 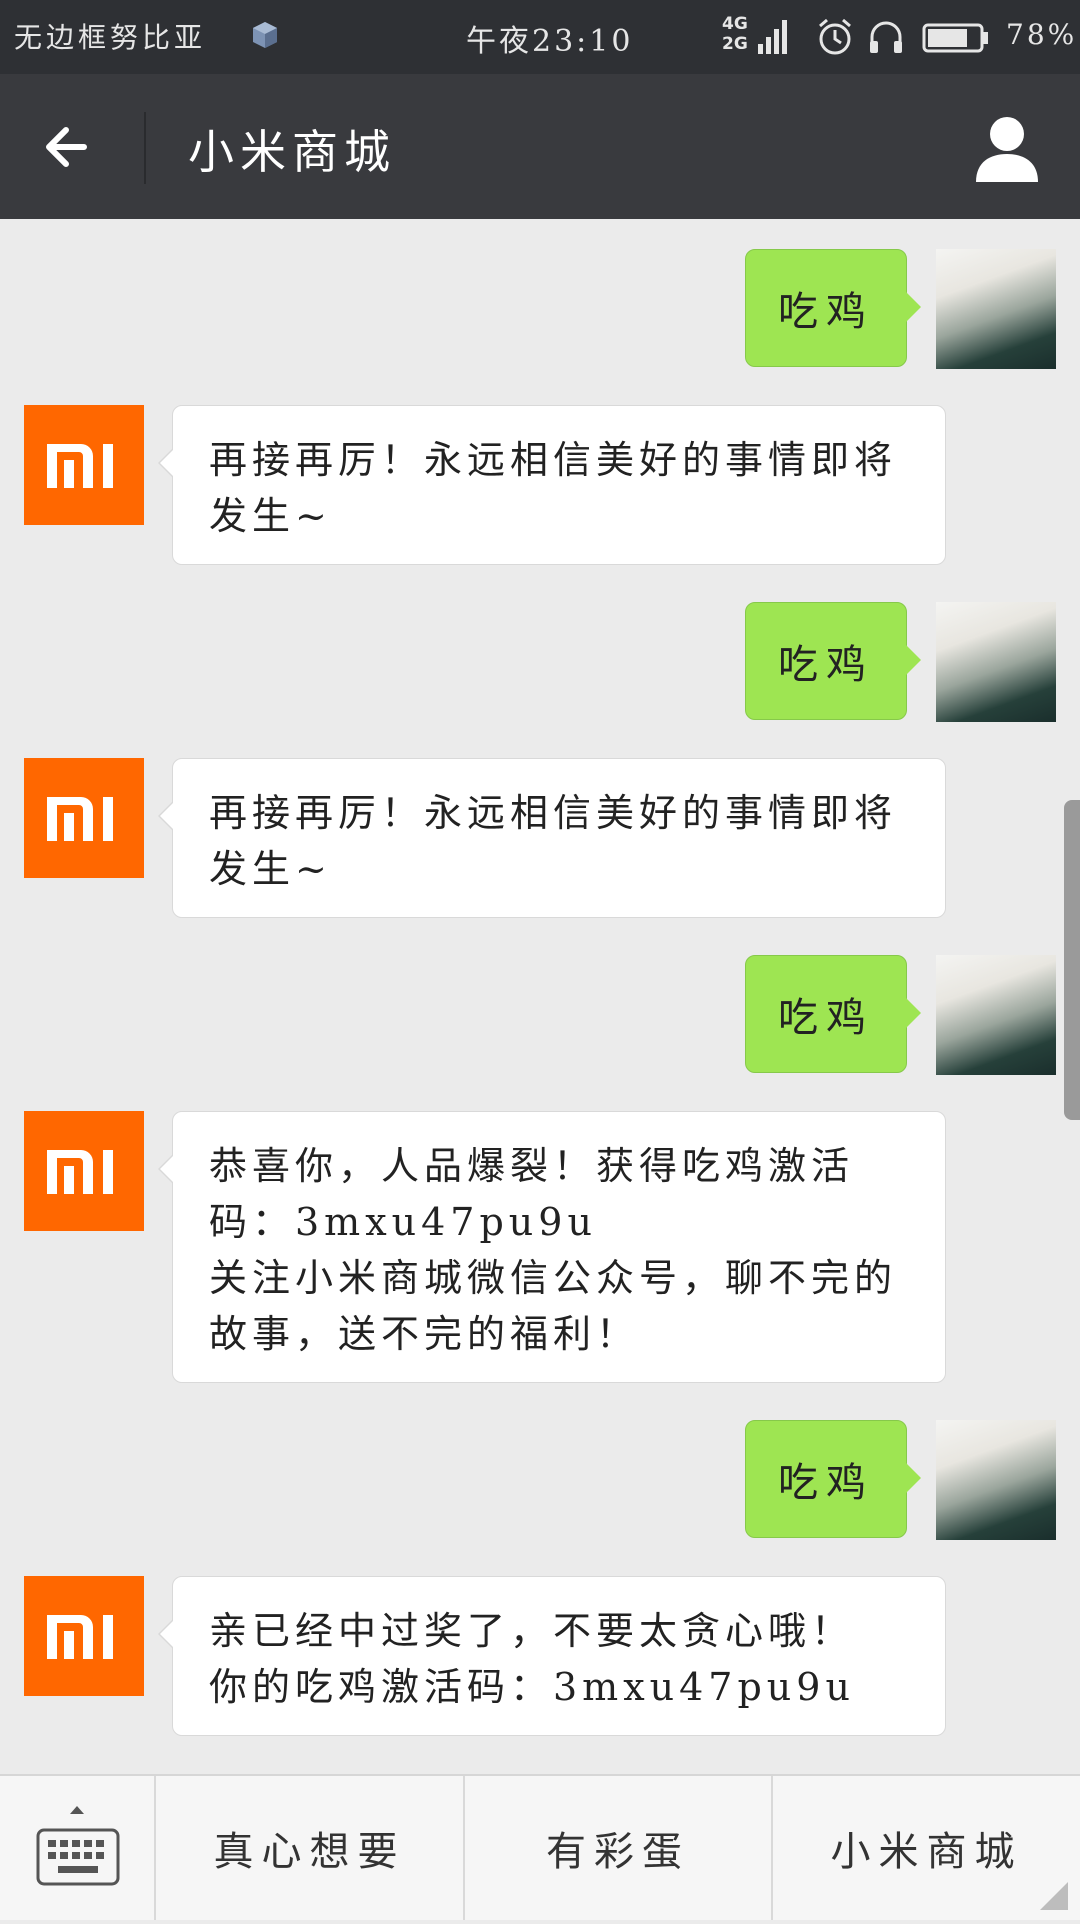 What do you see at coordinates (540, 146) in the screenshot?
I see `chat-header: 小米商城` at bounding box center [540, 146].